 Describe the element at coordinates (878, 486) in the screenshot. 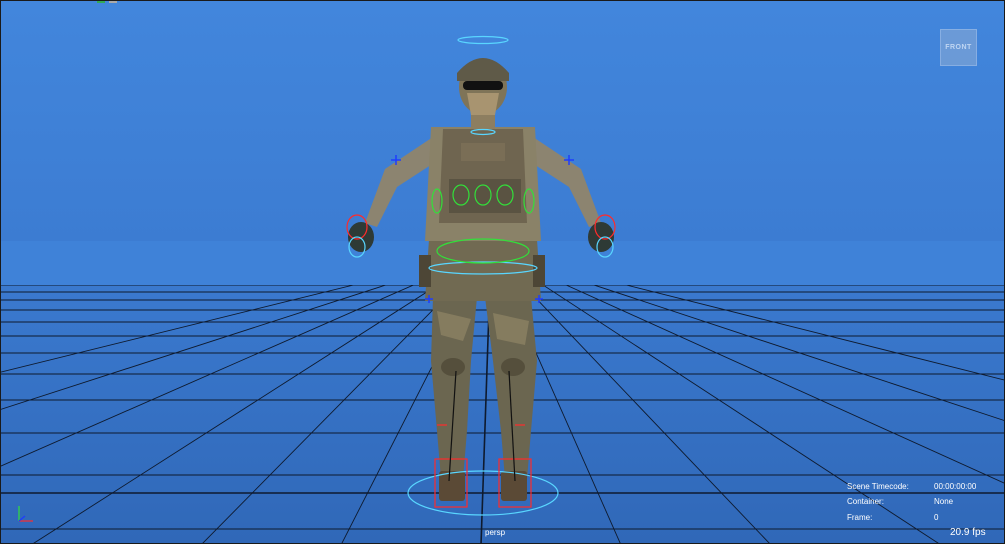

I see `hud-scene-timecode-label: Scene Timecode:` at that location.